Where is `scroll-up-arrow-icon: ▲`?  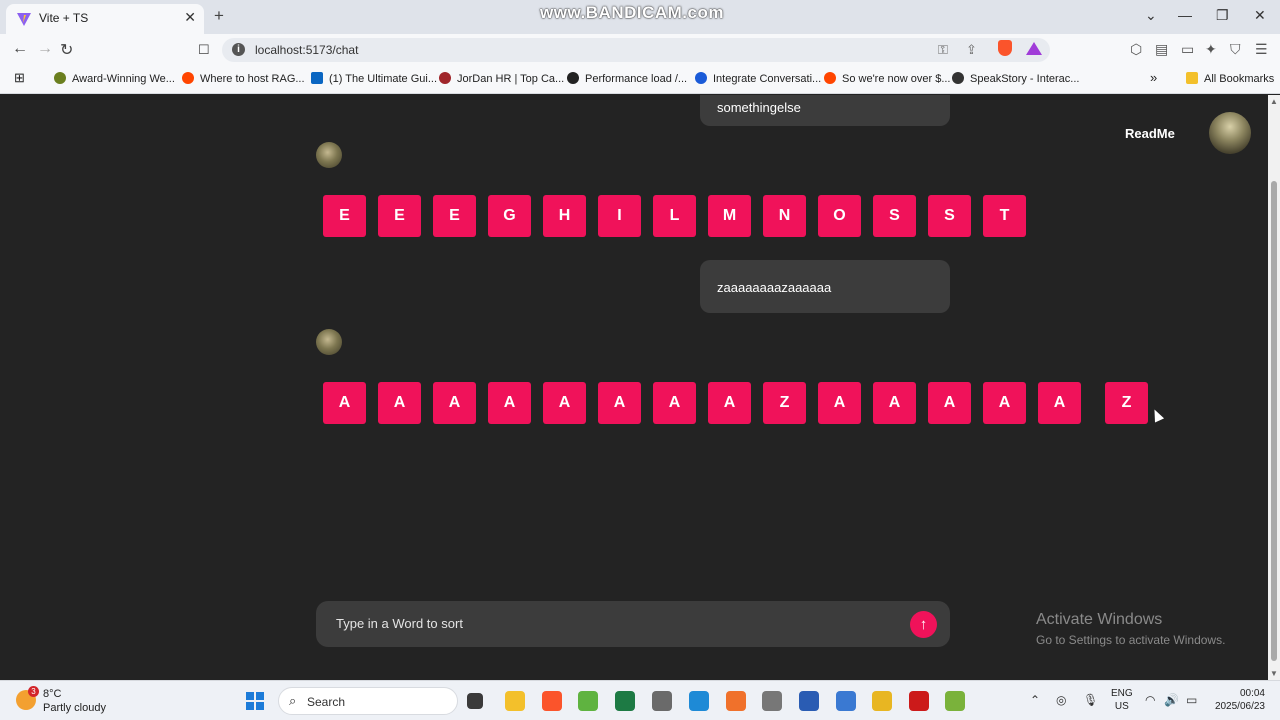
scroll-up-arrow-icon: ▲ is located at coordinates (1274, 101).